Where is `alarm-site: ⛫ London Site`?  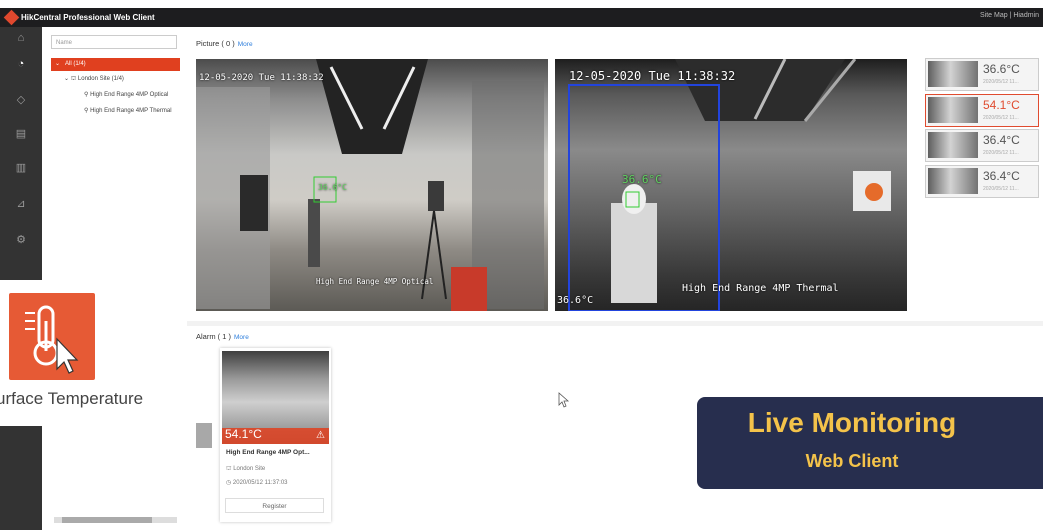
alarm-site: ⛫ London Site is located at coordinates (245, 469).